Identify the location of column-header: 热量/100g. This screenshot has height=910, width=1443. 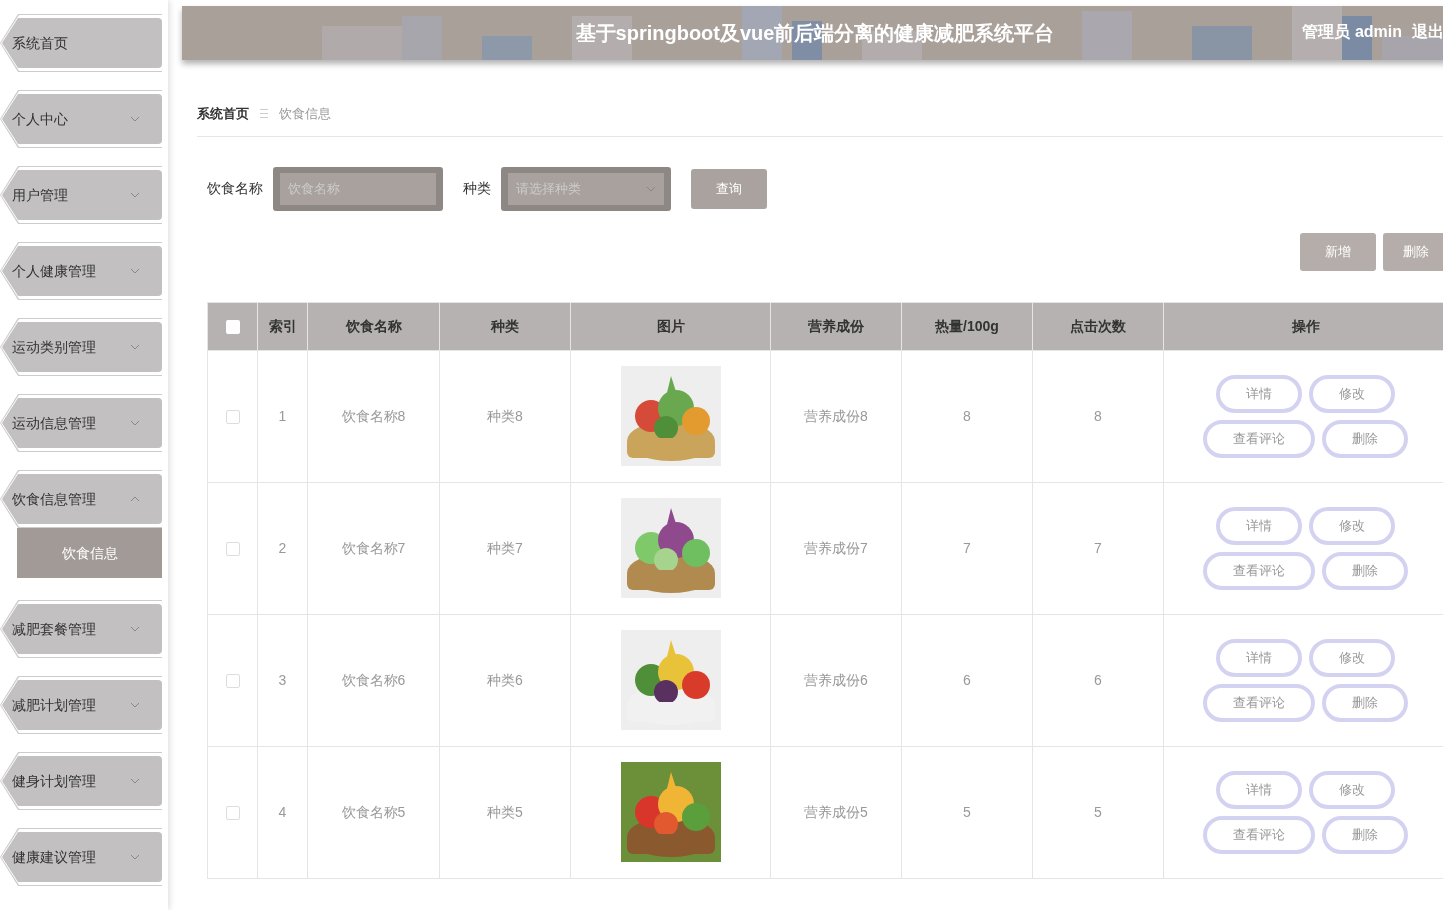
(967, 325).